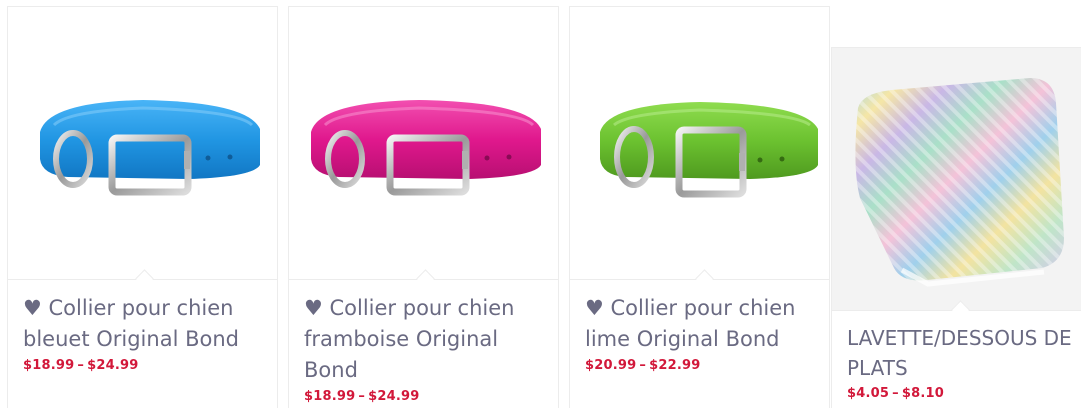 The width and height of the screenshot is (1081, 408). I want to click on dog-collar-green-icon, so click(709, 150).